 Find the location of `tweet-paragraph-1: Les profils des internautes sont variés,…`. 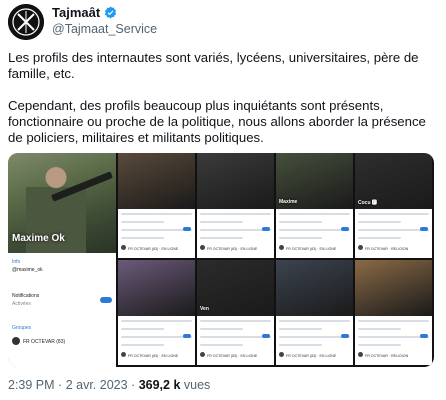

tweet-paragraph-1: Les profils des internautes sont variés,… is located at coordinates (213, 65).